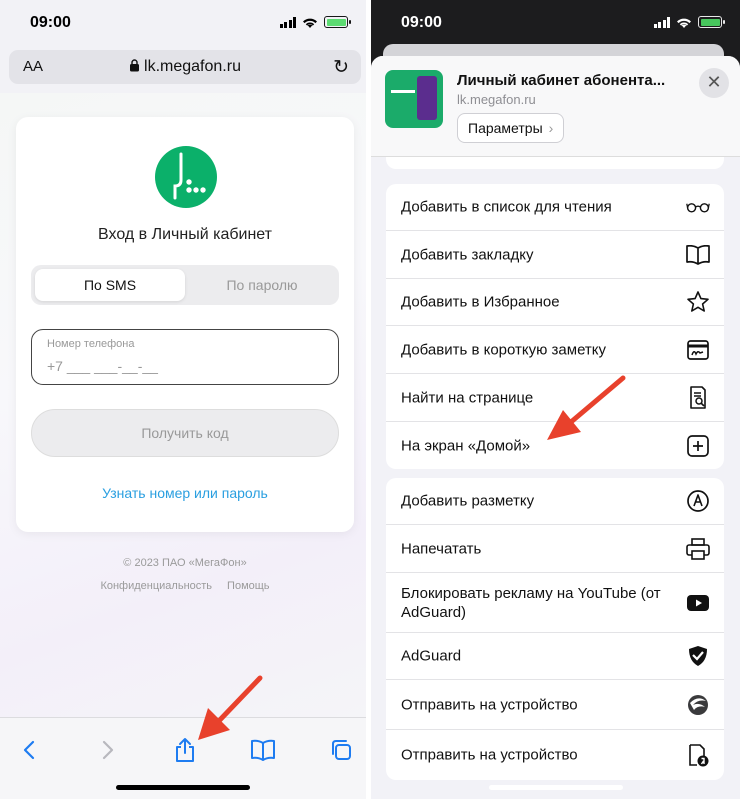 The width and height of the screenshot is (740, 799). I want to click on tab-password: По паролю, so click(262, 285).